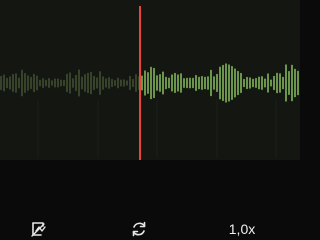 Image resolution: width=320 pixels, height=240 pixels. I want to click on loop-button, so click(139, 229).